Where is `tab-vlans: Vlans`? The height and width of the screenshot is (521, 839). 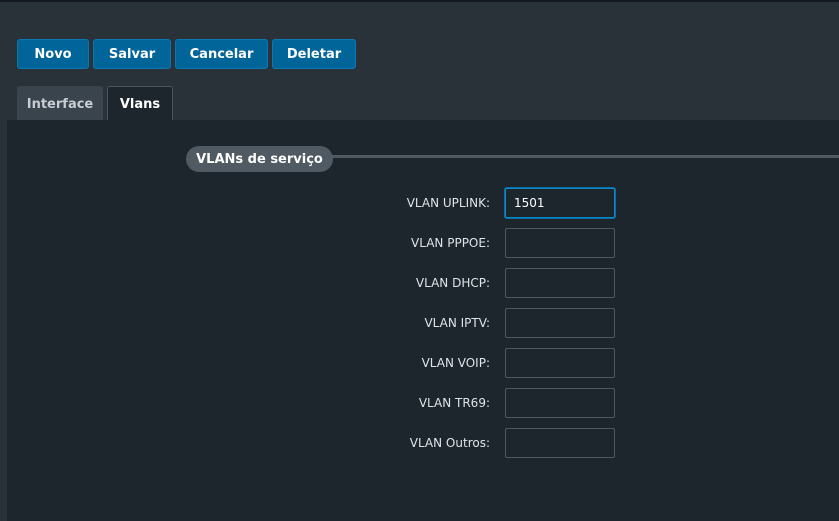 tab-vlans: Vlans is located at coordinates (140, 104).